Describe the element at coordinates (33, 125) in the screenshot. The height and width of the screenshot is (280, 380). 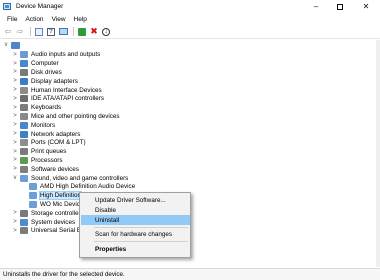
I see `tree-item-monitors: > Monitors` at that location.